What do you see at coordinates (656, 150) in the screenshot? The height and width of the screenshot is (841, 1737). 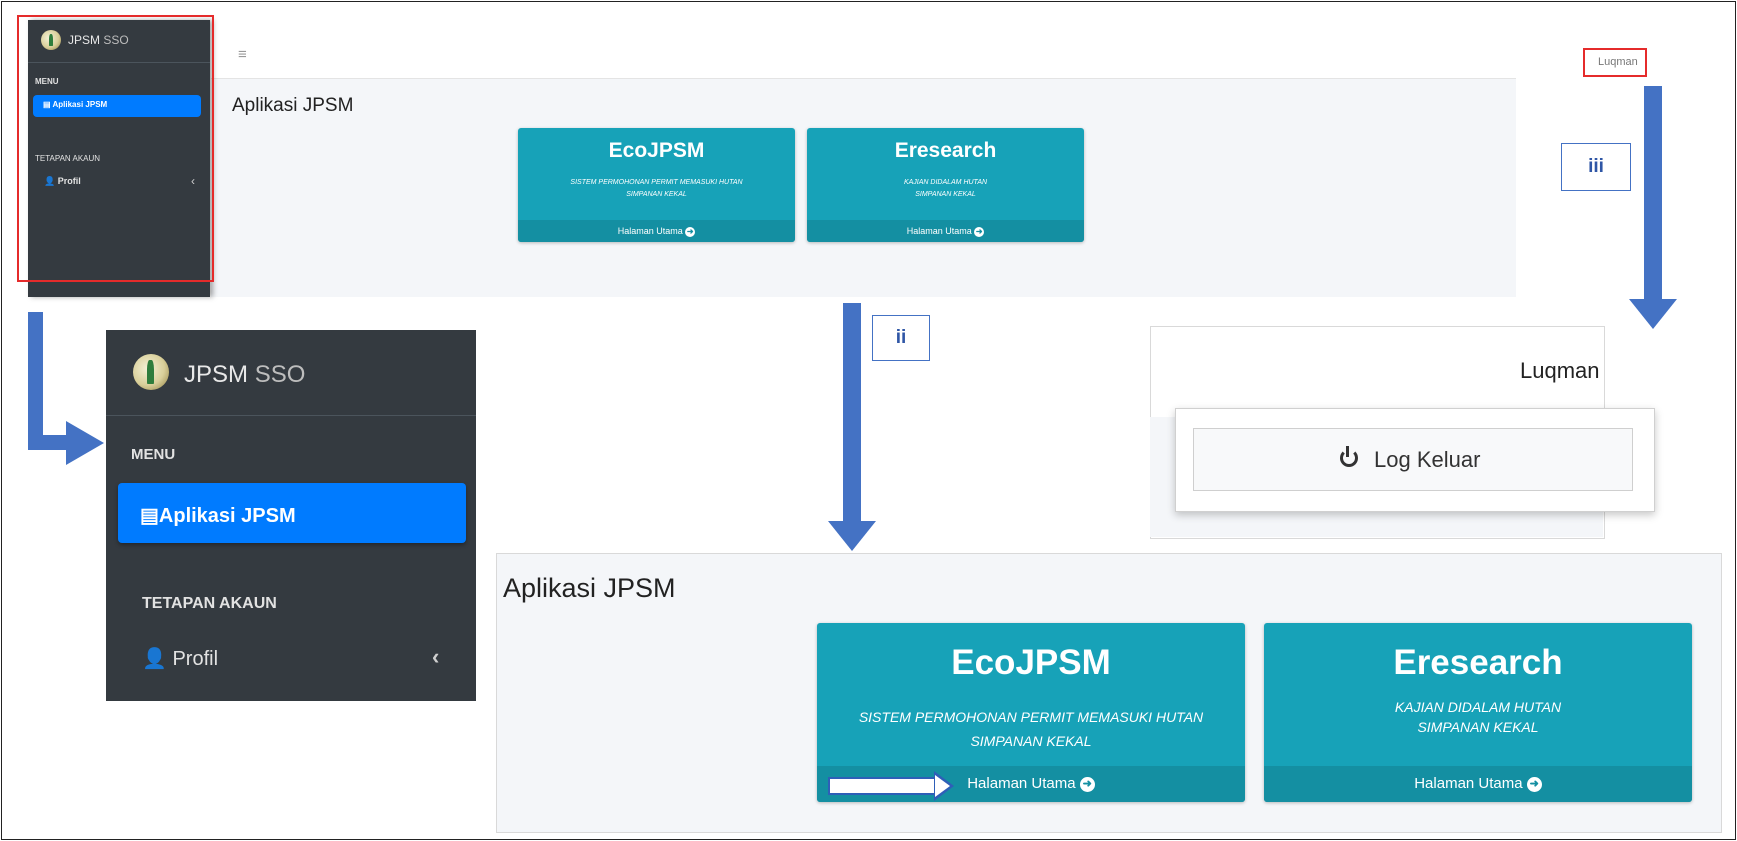 I see `small-card-title: EcoJPSM` at bounding box center [656, 150].